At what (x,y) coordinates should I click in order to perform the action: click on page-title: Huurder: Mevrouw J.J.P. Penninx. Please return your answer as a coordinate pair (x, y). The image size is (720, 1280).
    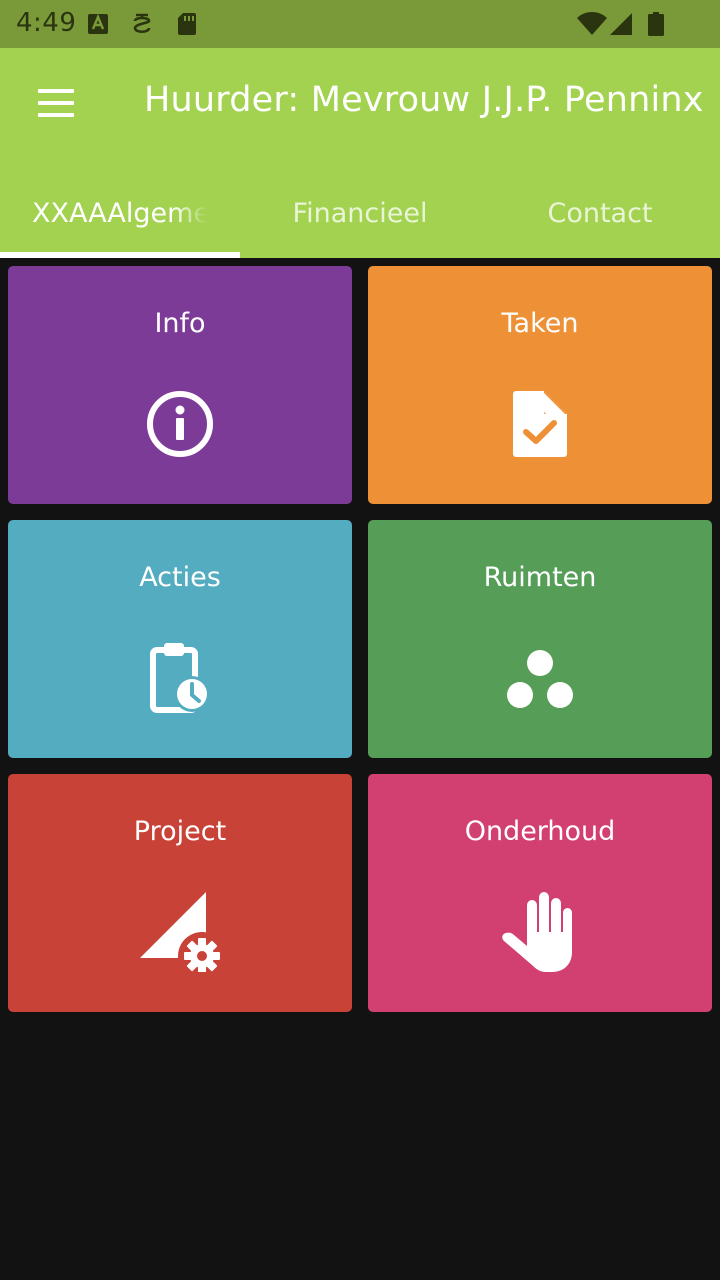
    Looking at the image, I should click on (424, 100).